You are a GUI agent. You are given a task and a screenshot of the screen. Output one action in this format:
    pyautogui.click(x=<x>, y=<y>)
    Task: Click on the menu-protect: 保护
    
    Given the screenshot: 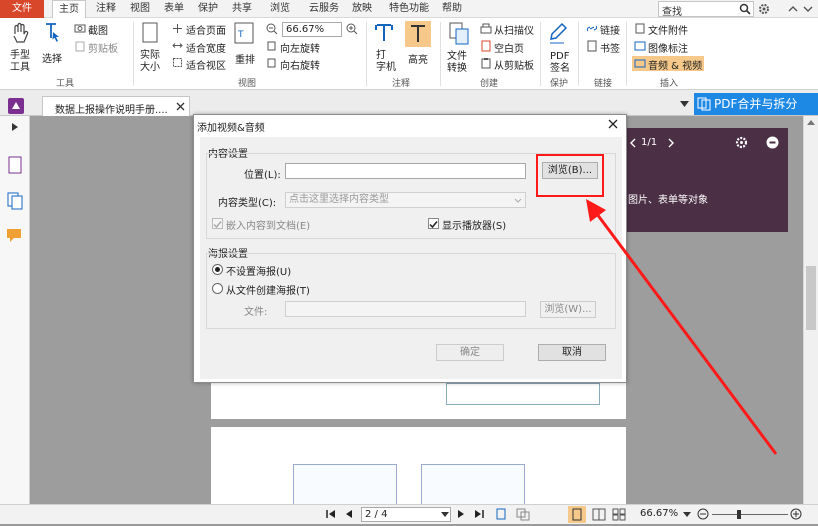 What is the action you would take?
    pyautogui.click(x=208, y=9)
    